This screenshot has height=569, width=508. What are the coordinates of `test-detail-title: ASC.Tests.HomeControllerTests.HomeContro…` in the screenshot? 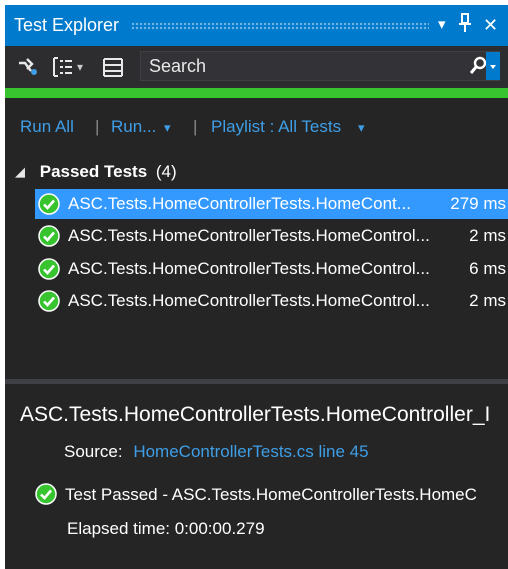 It's located at (255, 414).